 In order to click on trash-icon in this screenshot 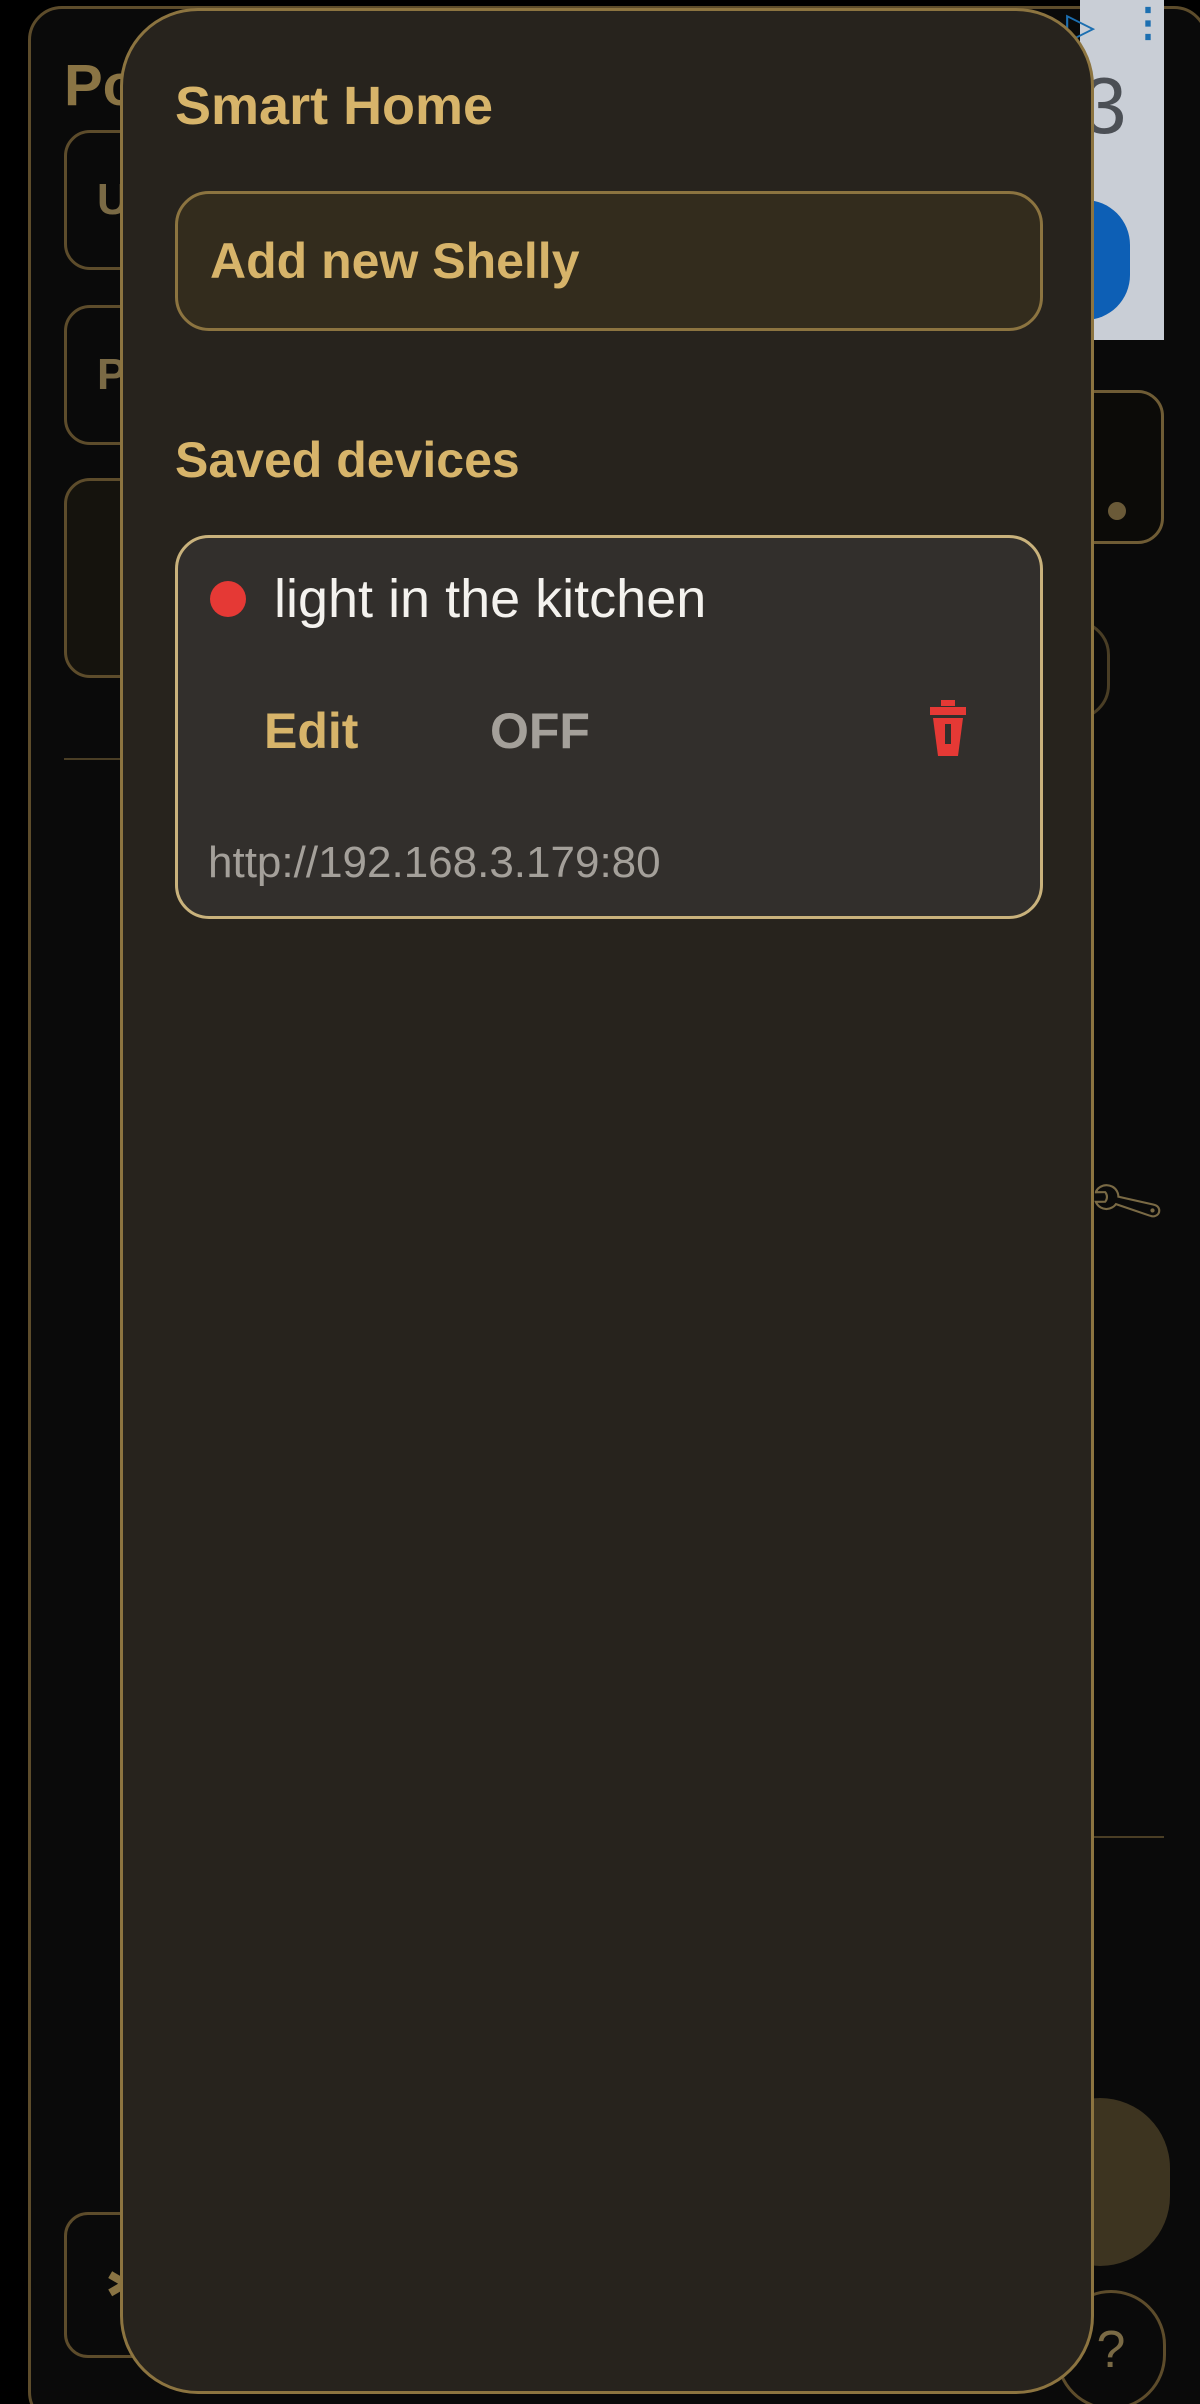, I will do `click(948, 728)`.